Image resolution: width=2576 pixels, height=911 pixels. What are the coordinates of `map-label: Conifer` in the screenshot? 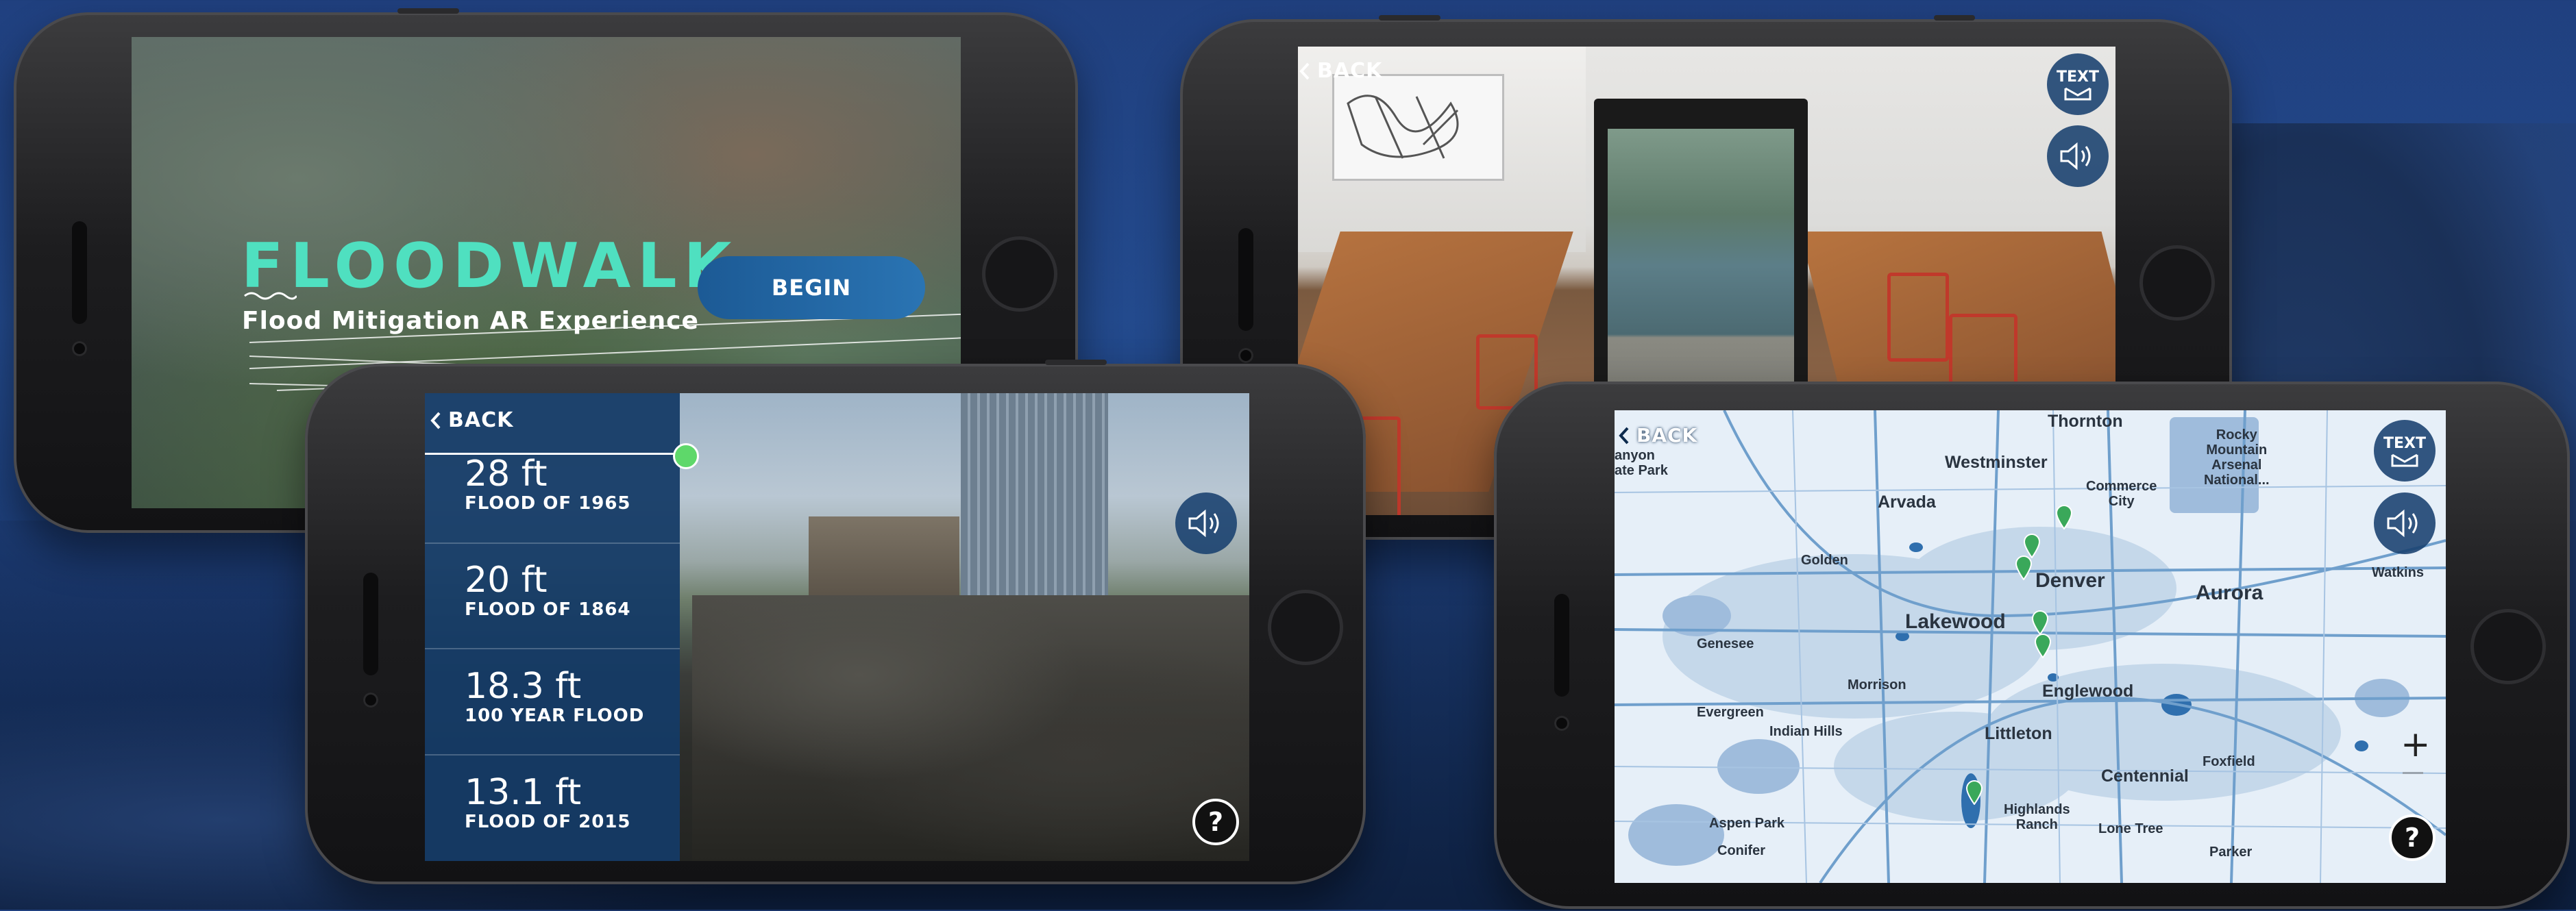 It's located at (1741, 850).